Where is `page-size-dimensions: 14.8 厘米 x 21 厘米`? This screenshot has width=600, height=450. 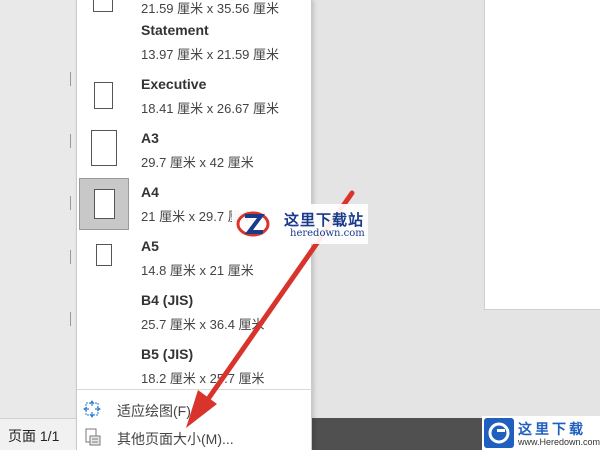
page-size-dimensions: 14.8 厘米 x 21 厘米 is located at coordinates (197, 270).